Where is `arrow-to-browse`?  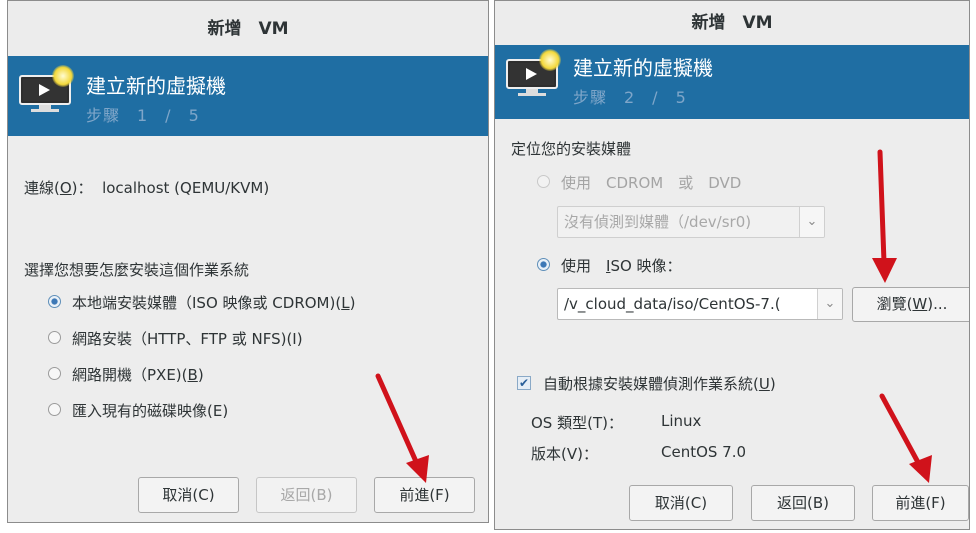
arrow-to-browse is located at coordinates (884, 216).